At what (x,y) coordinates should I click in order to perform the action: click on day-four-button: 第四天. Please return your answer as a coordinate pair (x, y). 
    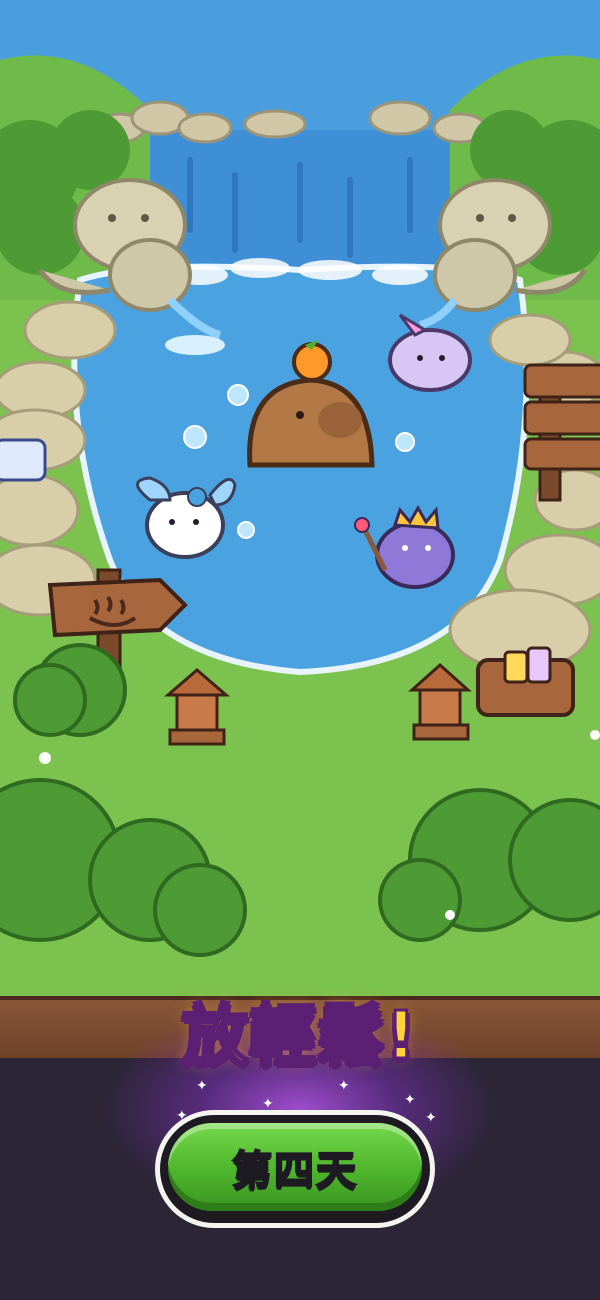
    Looking at the image, I should click on (295, 1169).